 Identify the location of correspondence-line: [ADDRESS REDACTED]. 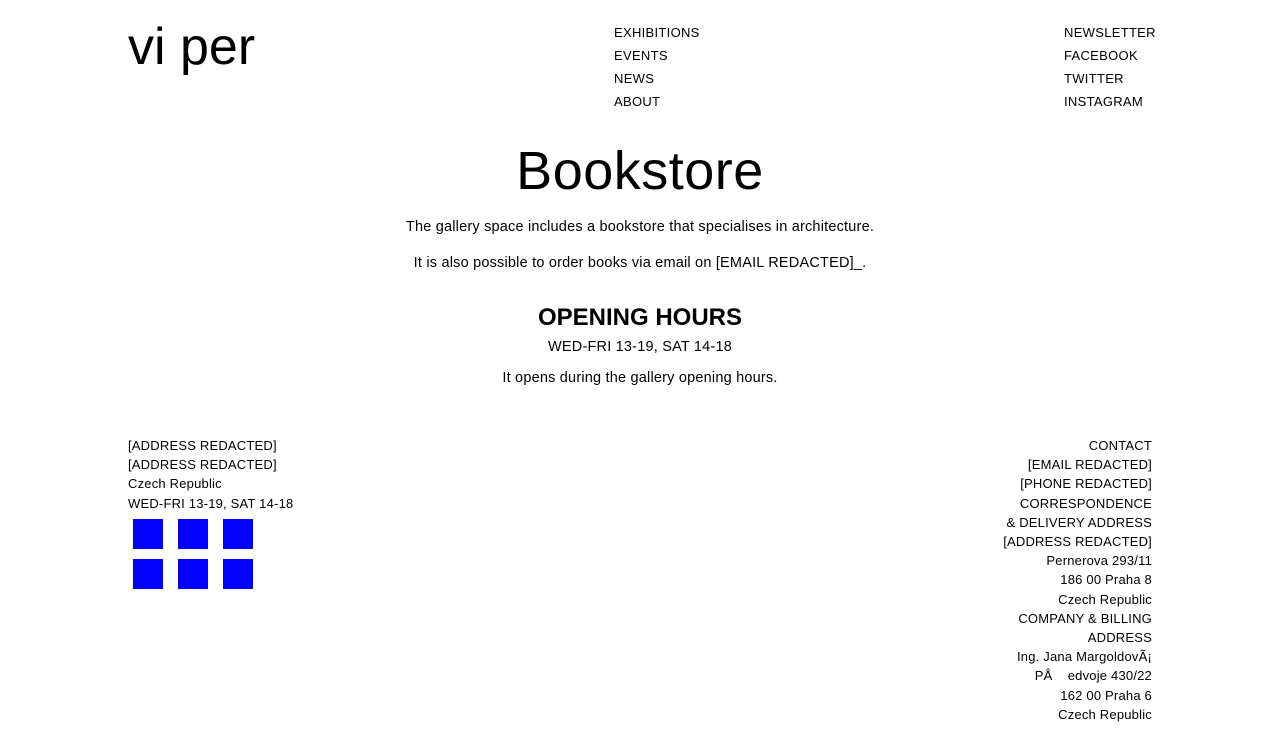
(1077, 542).